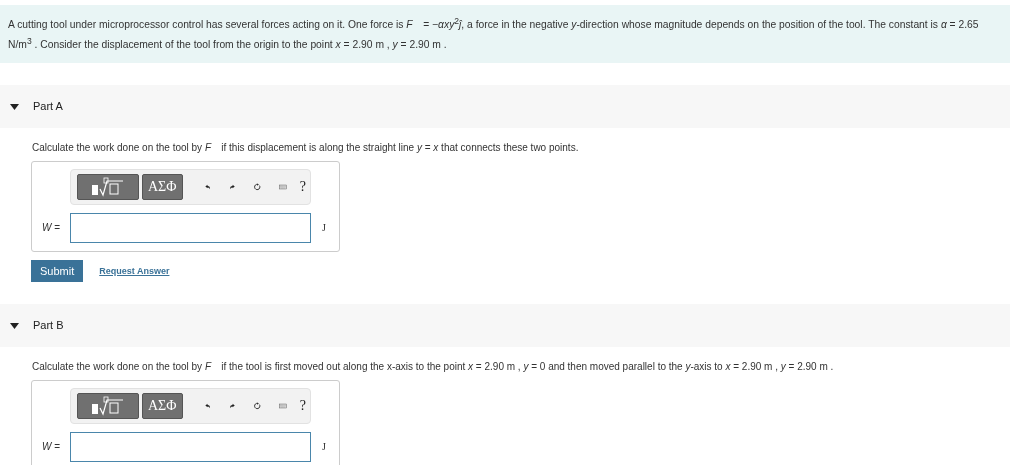  What do you see at coordinates (433, 366) in the screenshot?
I see `question-text: Calculate the work done on the tool by F⃗ if the tool is first moved out along the x-axis to the point x = 2.90 m , y = 0 and then moved parallel to the y-axis to x = 2.90 m , y = 2.90 m .` at bounding box center [433, 366].